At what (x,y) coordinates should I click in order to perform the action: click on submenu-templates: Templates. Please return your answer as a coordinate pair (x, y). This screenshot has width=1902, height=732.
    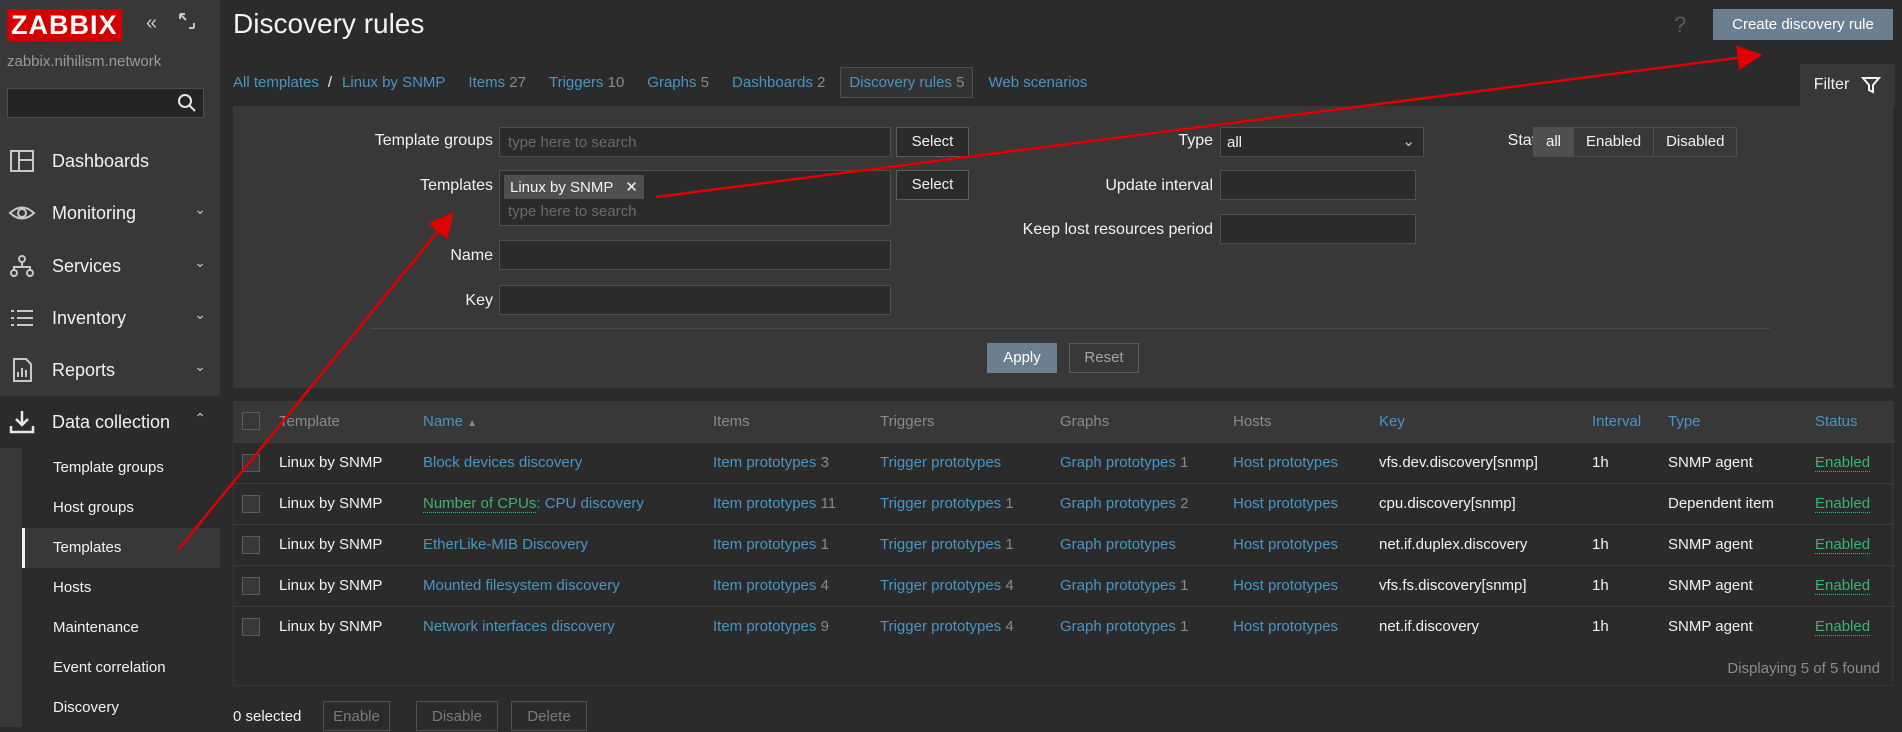
    Looking at the image, I should click on (121, 548).